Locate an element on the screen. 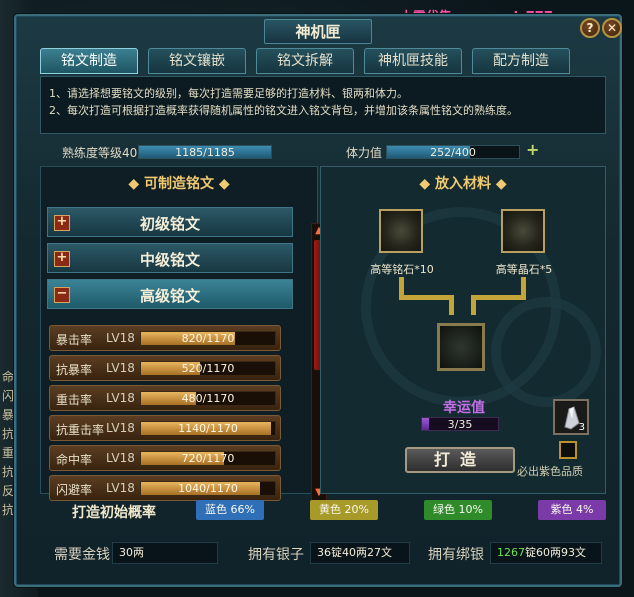  tab-recipe-craft: 配方制造 is located at coordinates (521, 61).